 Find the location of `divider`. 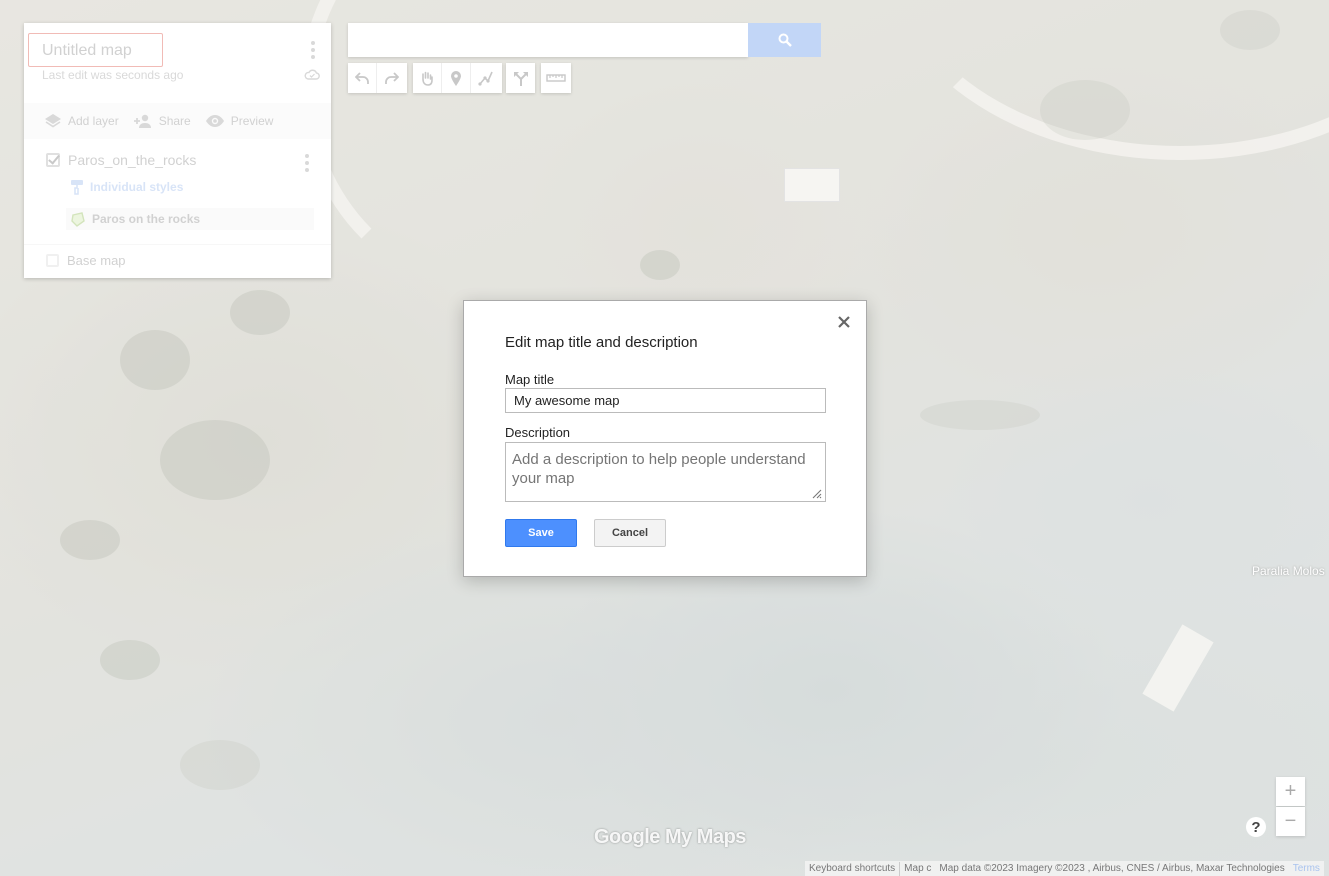

divider is located at coordinates (177, 244).